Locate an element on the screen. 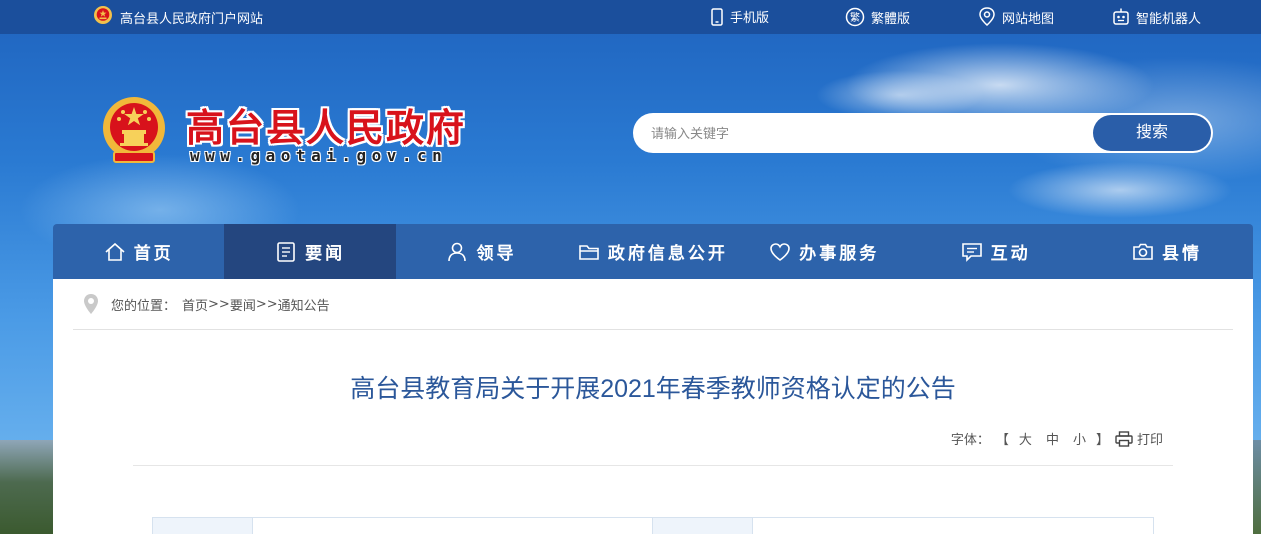  logo-url: www.gaotai.gov.cn is located at coordinates (319, 155).